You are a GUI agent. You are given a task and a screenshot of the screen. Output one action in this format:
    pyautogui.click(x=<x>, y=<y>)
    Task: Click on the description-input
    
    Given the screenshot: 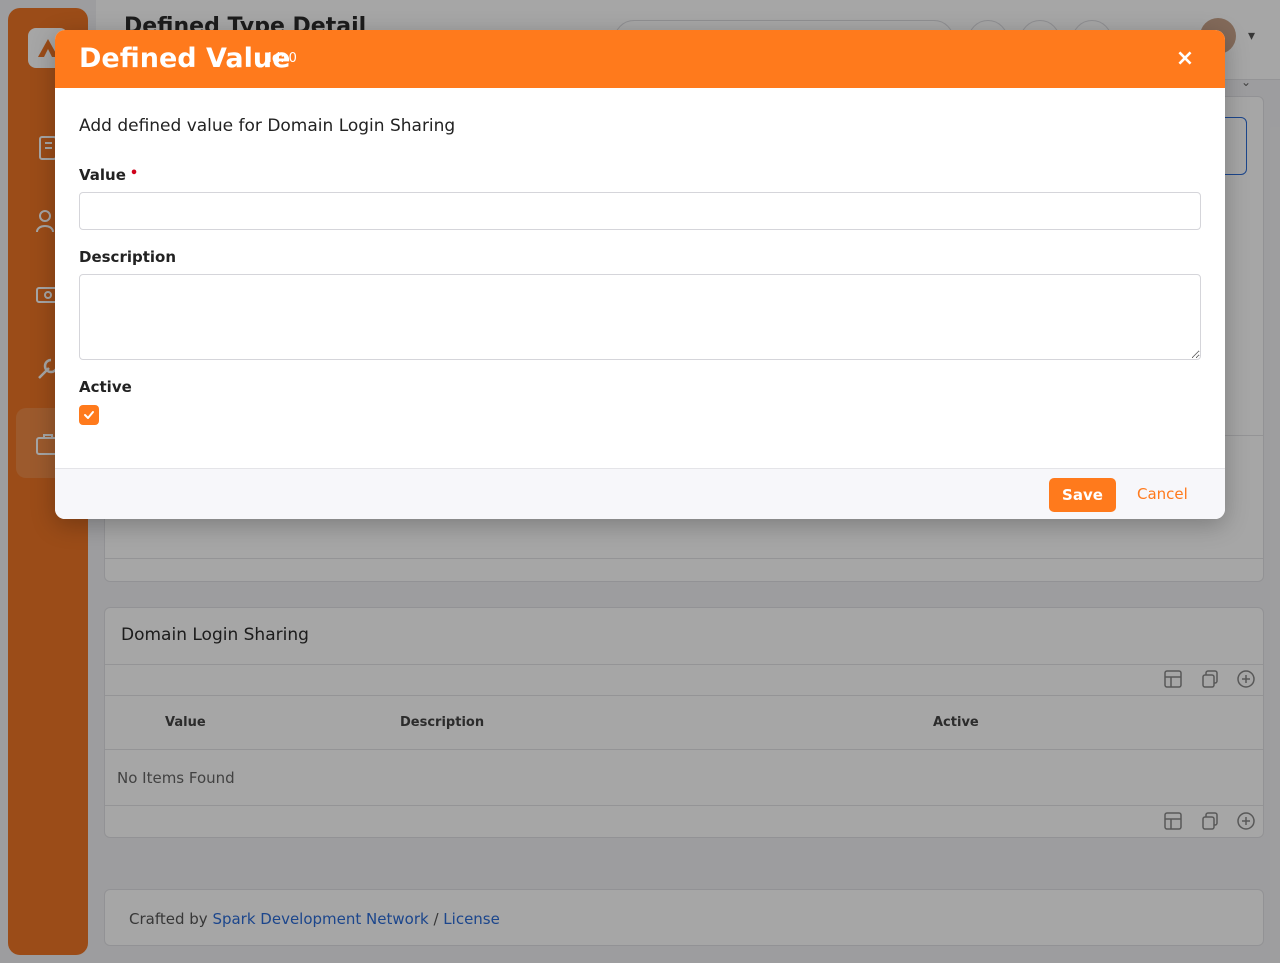 What is the action you would take?
    pyautogui.click(x=640, y=317)
    